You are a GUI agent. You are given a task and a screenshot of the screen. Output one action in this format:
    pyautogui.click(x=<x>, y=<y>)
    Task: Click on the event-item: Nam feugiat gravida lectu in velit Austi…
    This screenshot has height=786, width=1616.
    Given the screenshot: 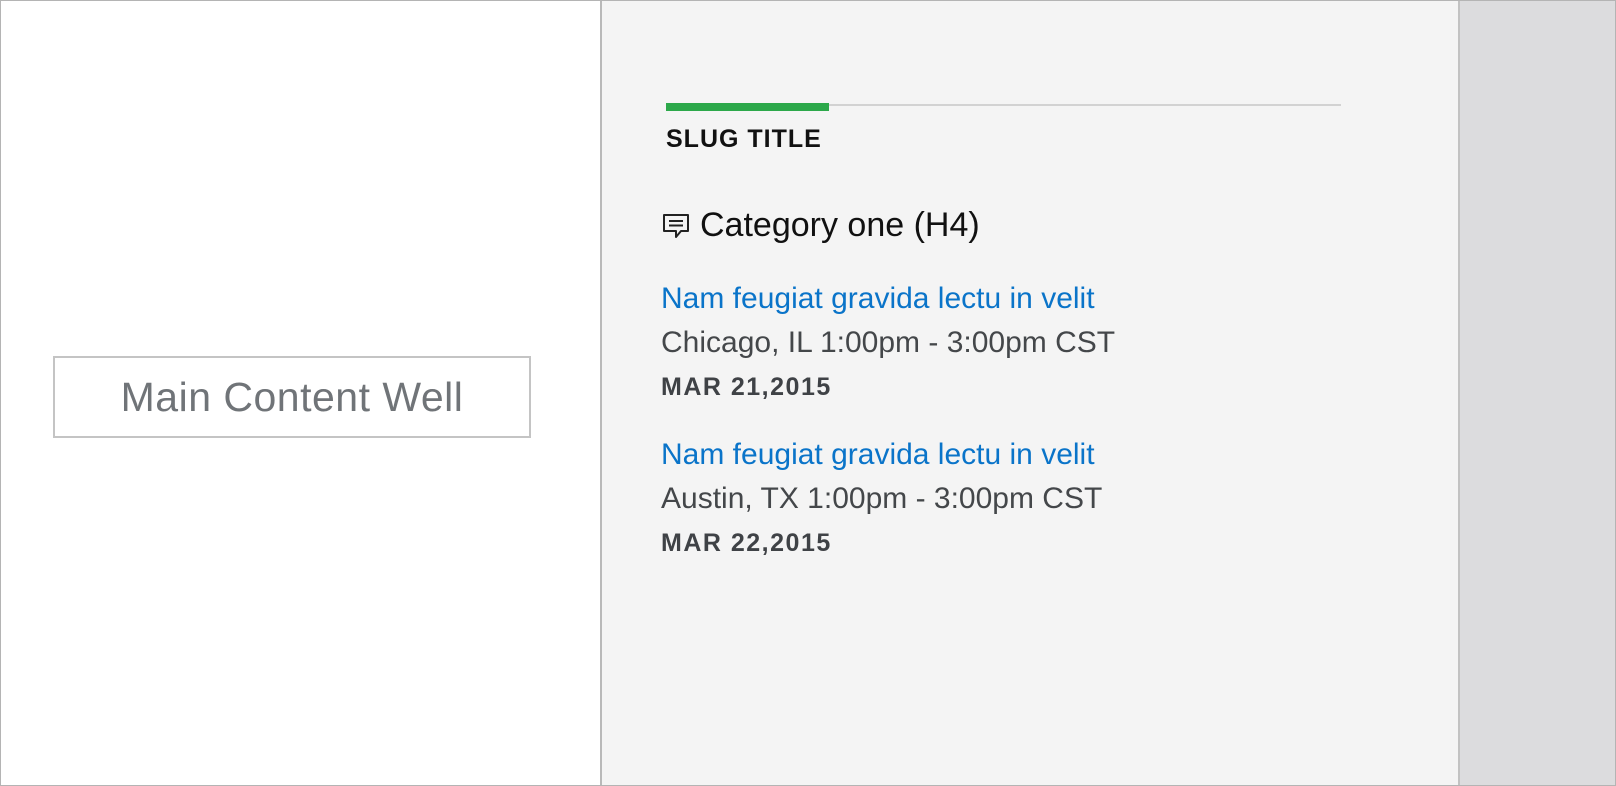 What is the action you would take?
    pyautogui.click(x=881, y=499)
    